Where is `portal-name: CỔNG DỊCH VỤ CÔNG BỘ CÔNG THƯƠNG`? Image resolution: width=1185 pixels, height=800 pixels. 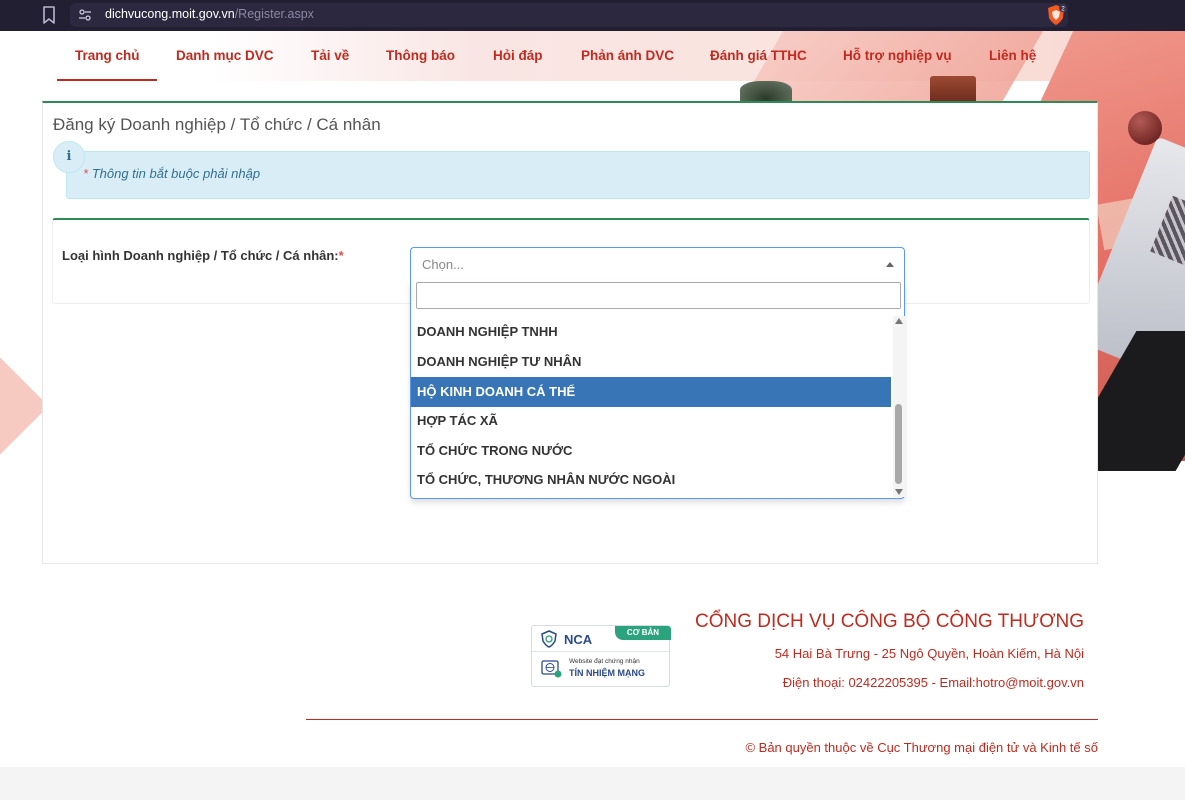
portal-name: CỔNG DỊCH VỤ CÔNG BỘ CÔNG THƯƠNG is located at coordinates (889, 621).